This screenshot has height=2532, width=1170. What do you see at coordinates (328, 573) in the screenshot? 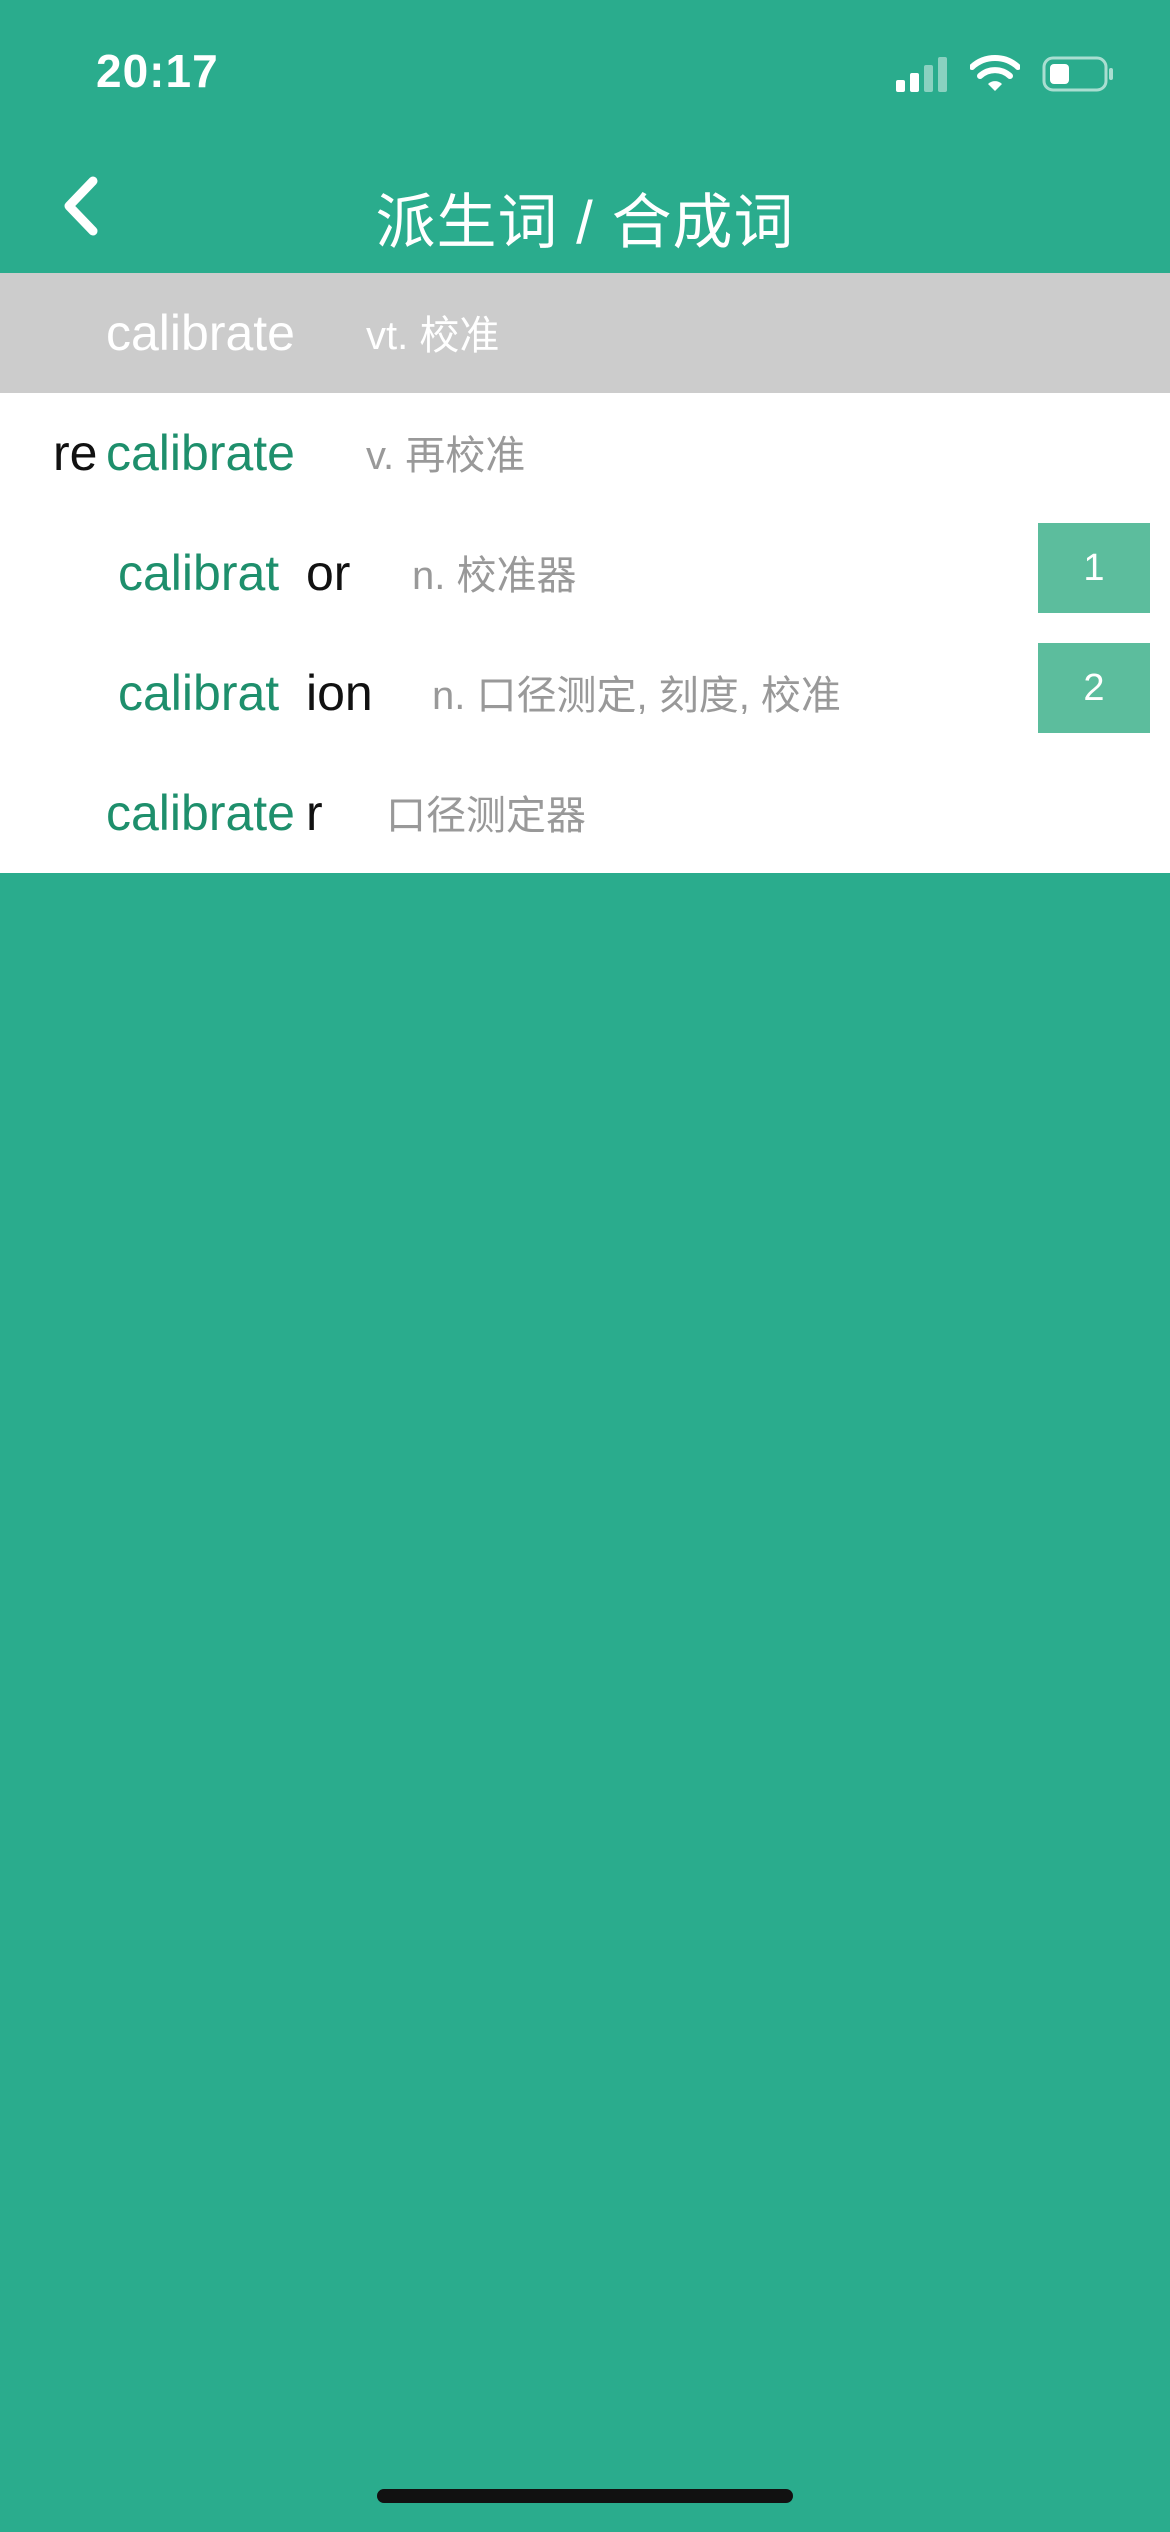
I see `word-suffix: or` at bounding box center [328, 573].